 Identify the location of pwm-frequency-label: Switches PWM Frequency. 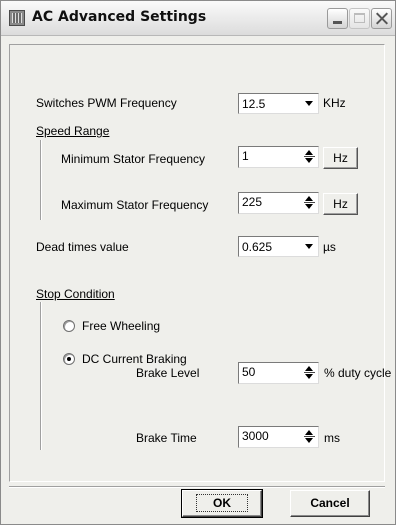
(106, 103).